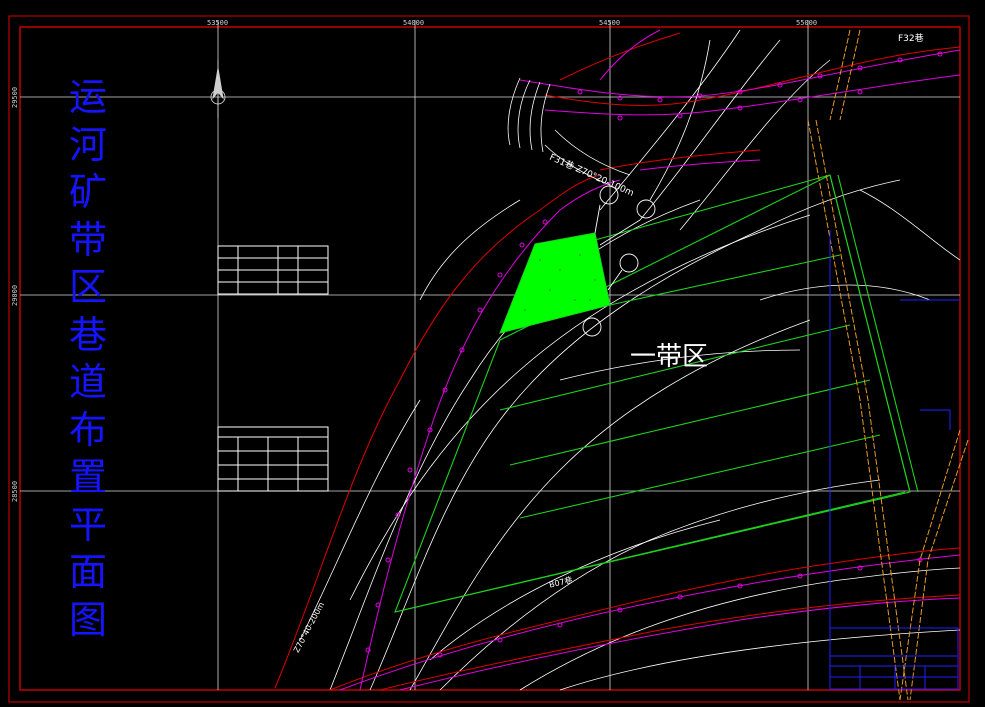 The height and width of the screenshot is (707, 985). What do you see at coordinates (15, 295) in the screenshot?
I see `coord-left-2: 29000` at bounding box center [15, 295].